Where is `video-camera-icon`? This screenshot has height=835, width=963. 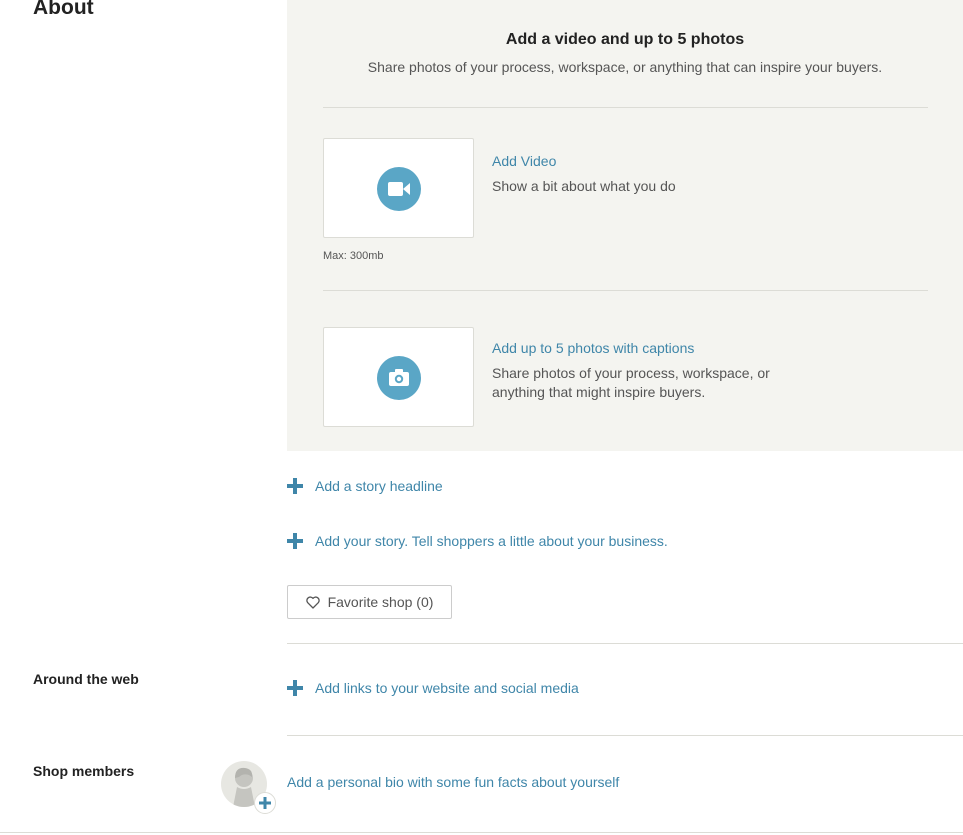
video-camera-icon is located at coordinates (399, 189).